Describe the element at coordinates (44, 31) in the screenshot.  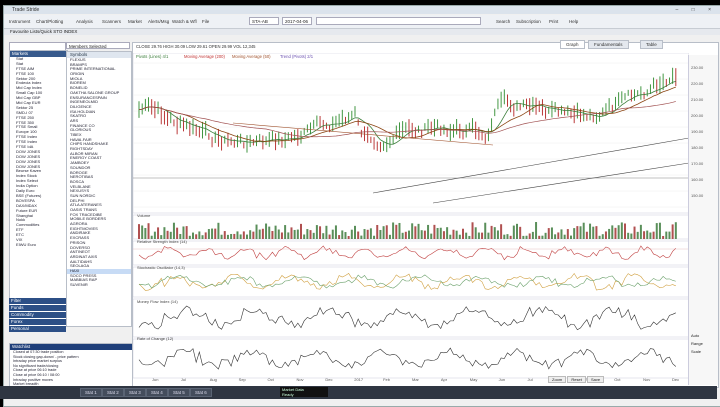
I see `favourites-label: Favourite Lists/Quick STO INDEX` at that location.